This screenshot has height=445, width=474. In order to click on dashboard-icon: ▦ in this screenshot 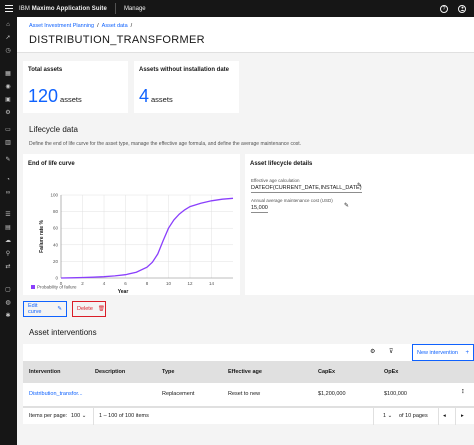, I will do `click(8, 74)`.